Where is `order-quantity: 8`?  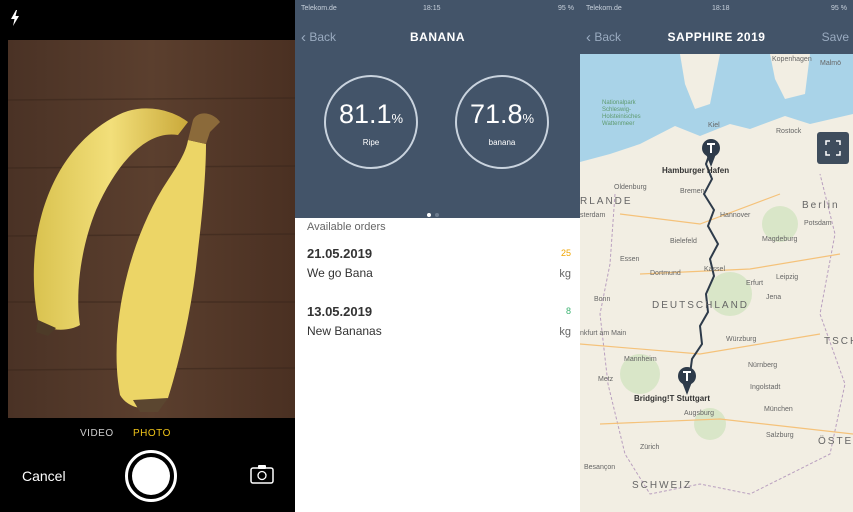 order-quantity: 8 is located at coordinates (568, 311).